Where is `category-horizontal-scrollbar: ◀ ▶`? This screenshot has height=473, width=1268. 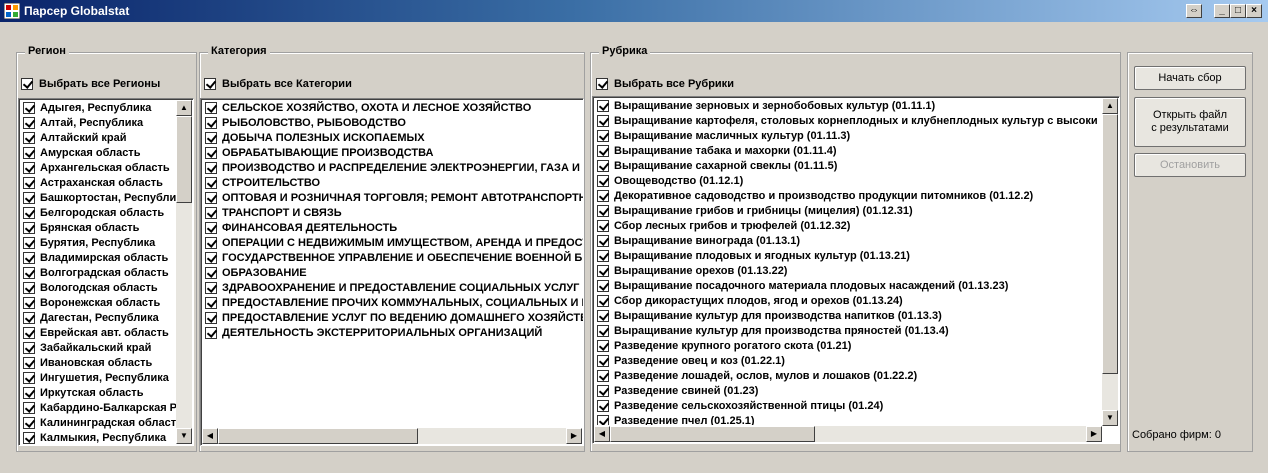
category-horizontal-scrollbar: ◀ ▶ is located at coordinates (392, 436).